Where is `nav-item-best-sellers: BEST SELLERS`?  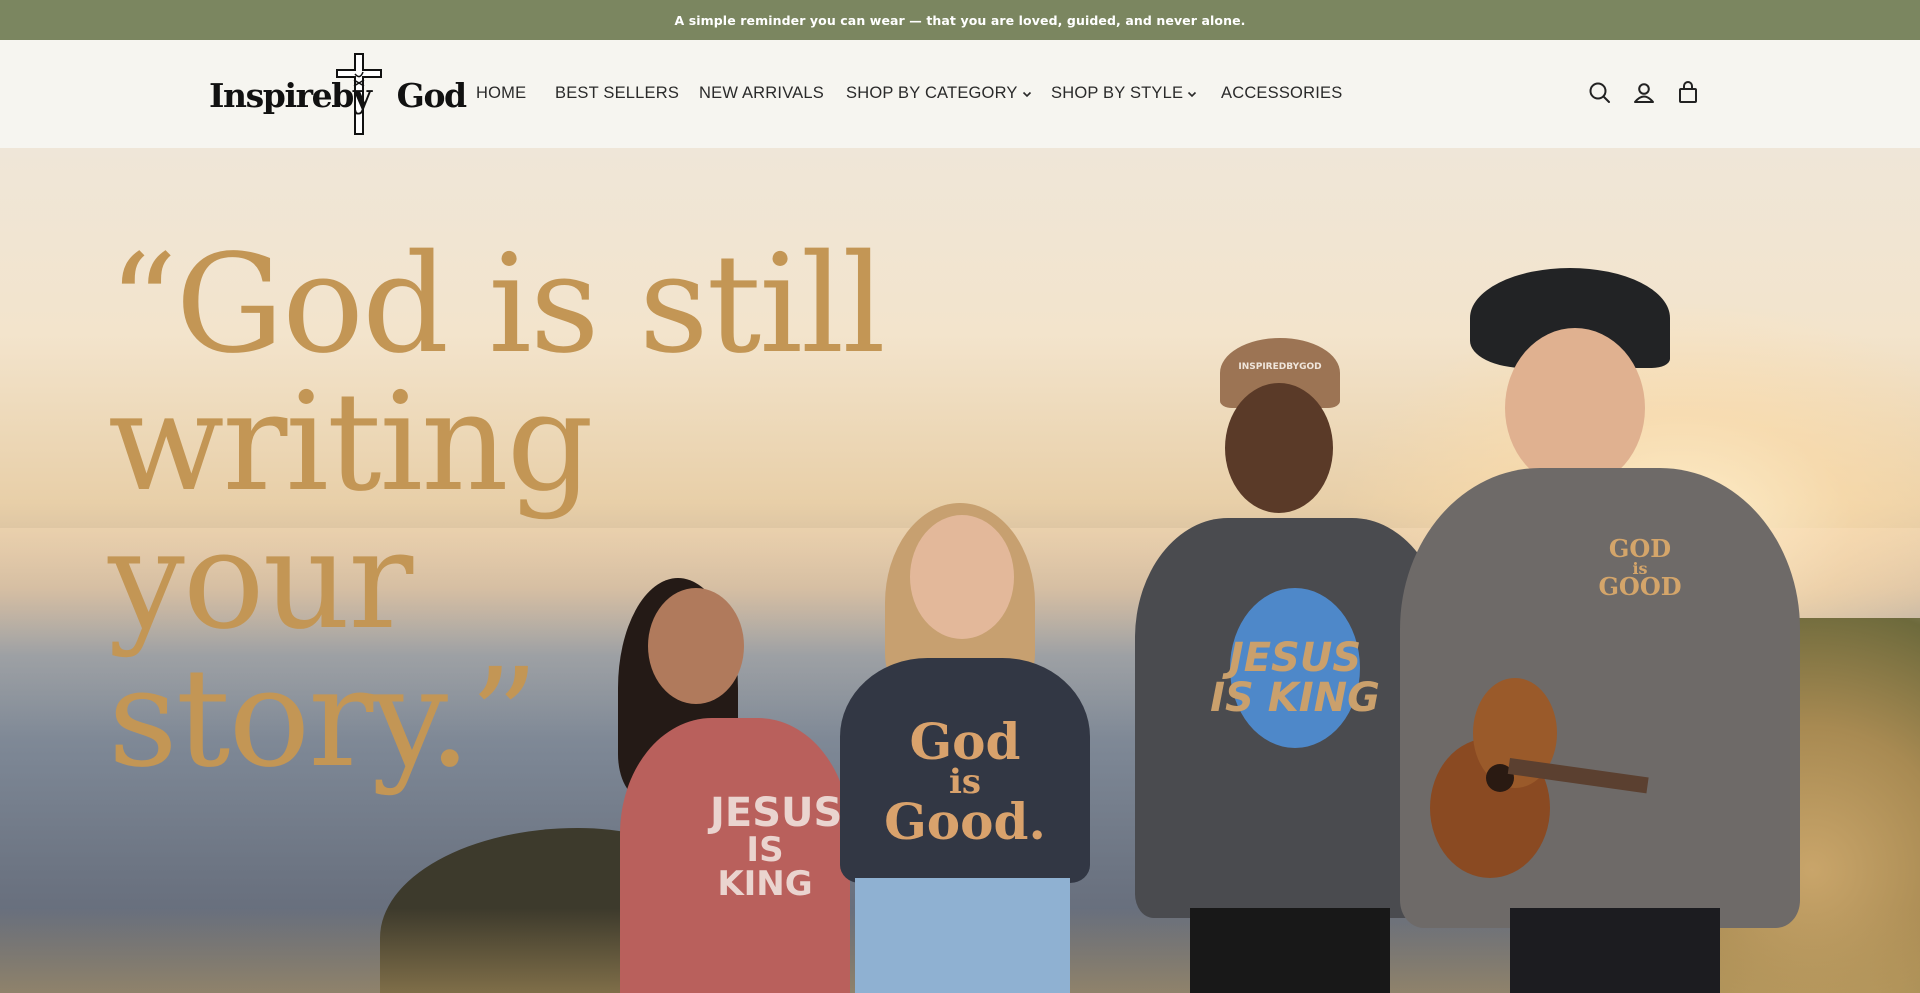 nav-item-best-sellers: BEST SELLERS is located at coordinates (617, 93).